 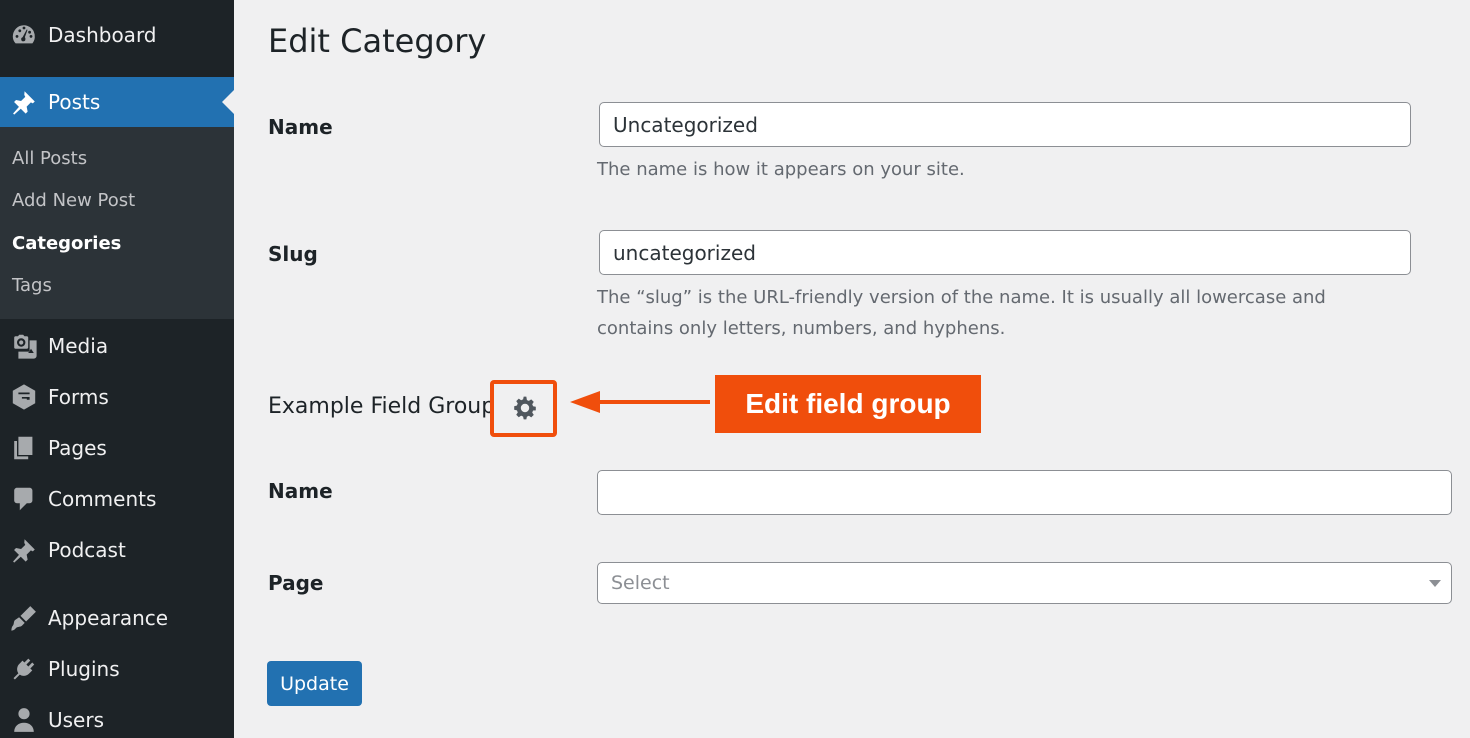 I want to click on sidebar-item-label: Pages, so click(x=77, y=448).